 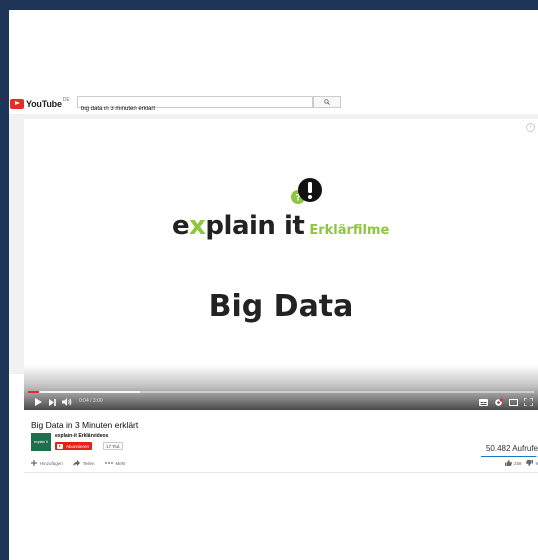 I want to click on volume-button, so click(x=67, y=402).